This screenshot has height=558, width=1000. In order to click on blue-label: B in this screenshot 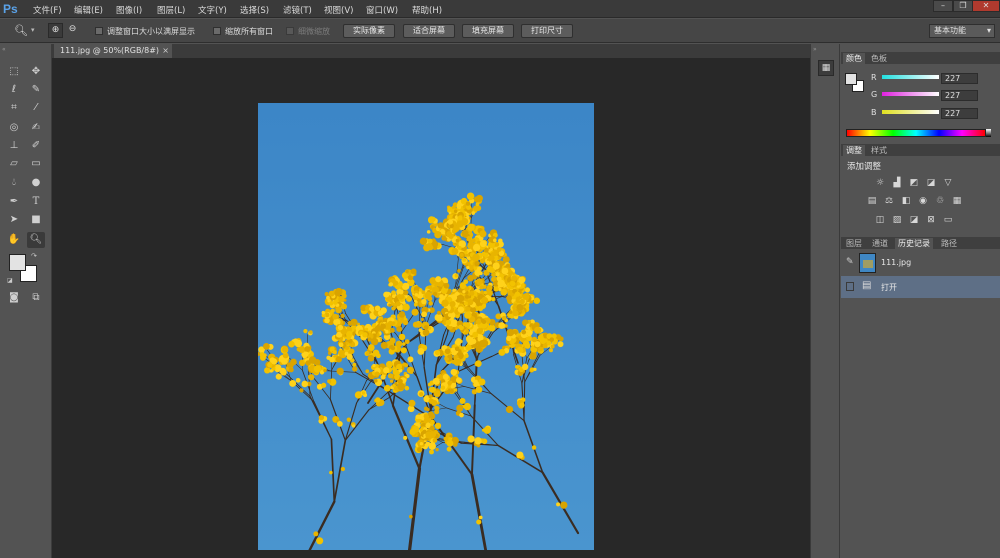, I will do `click(874, 112)`.